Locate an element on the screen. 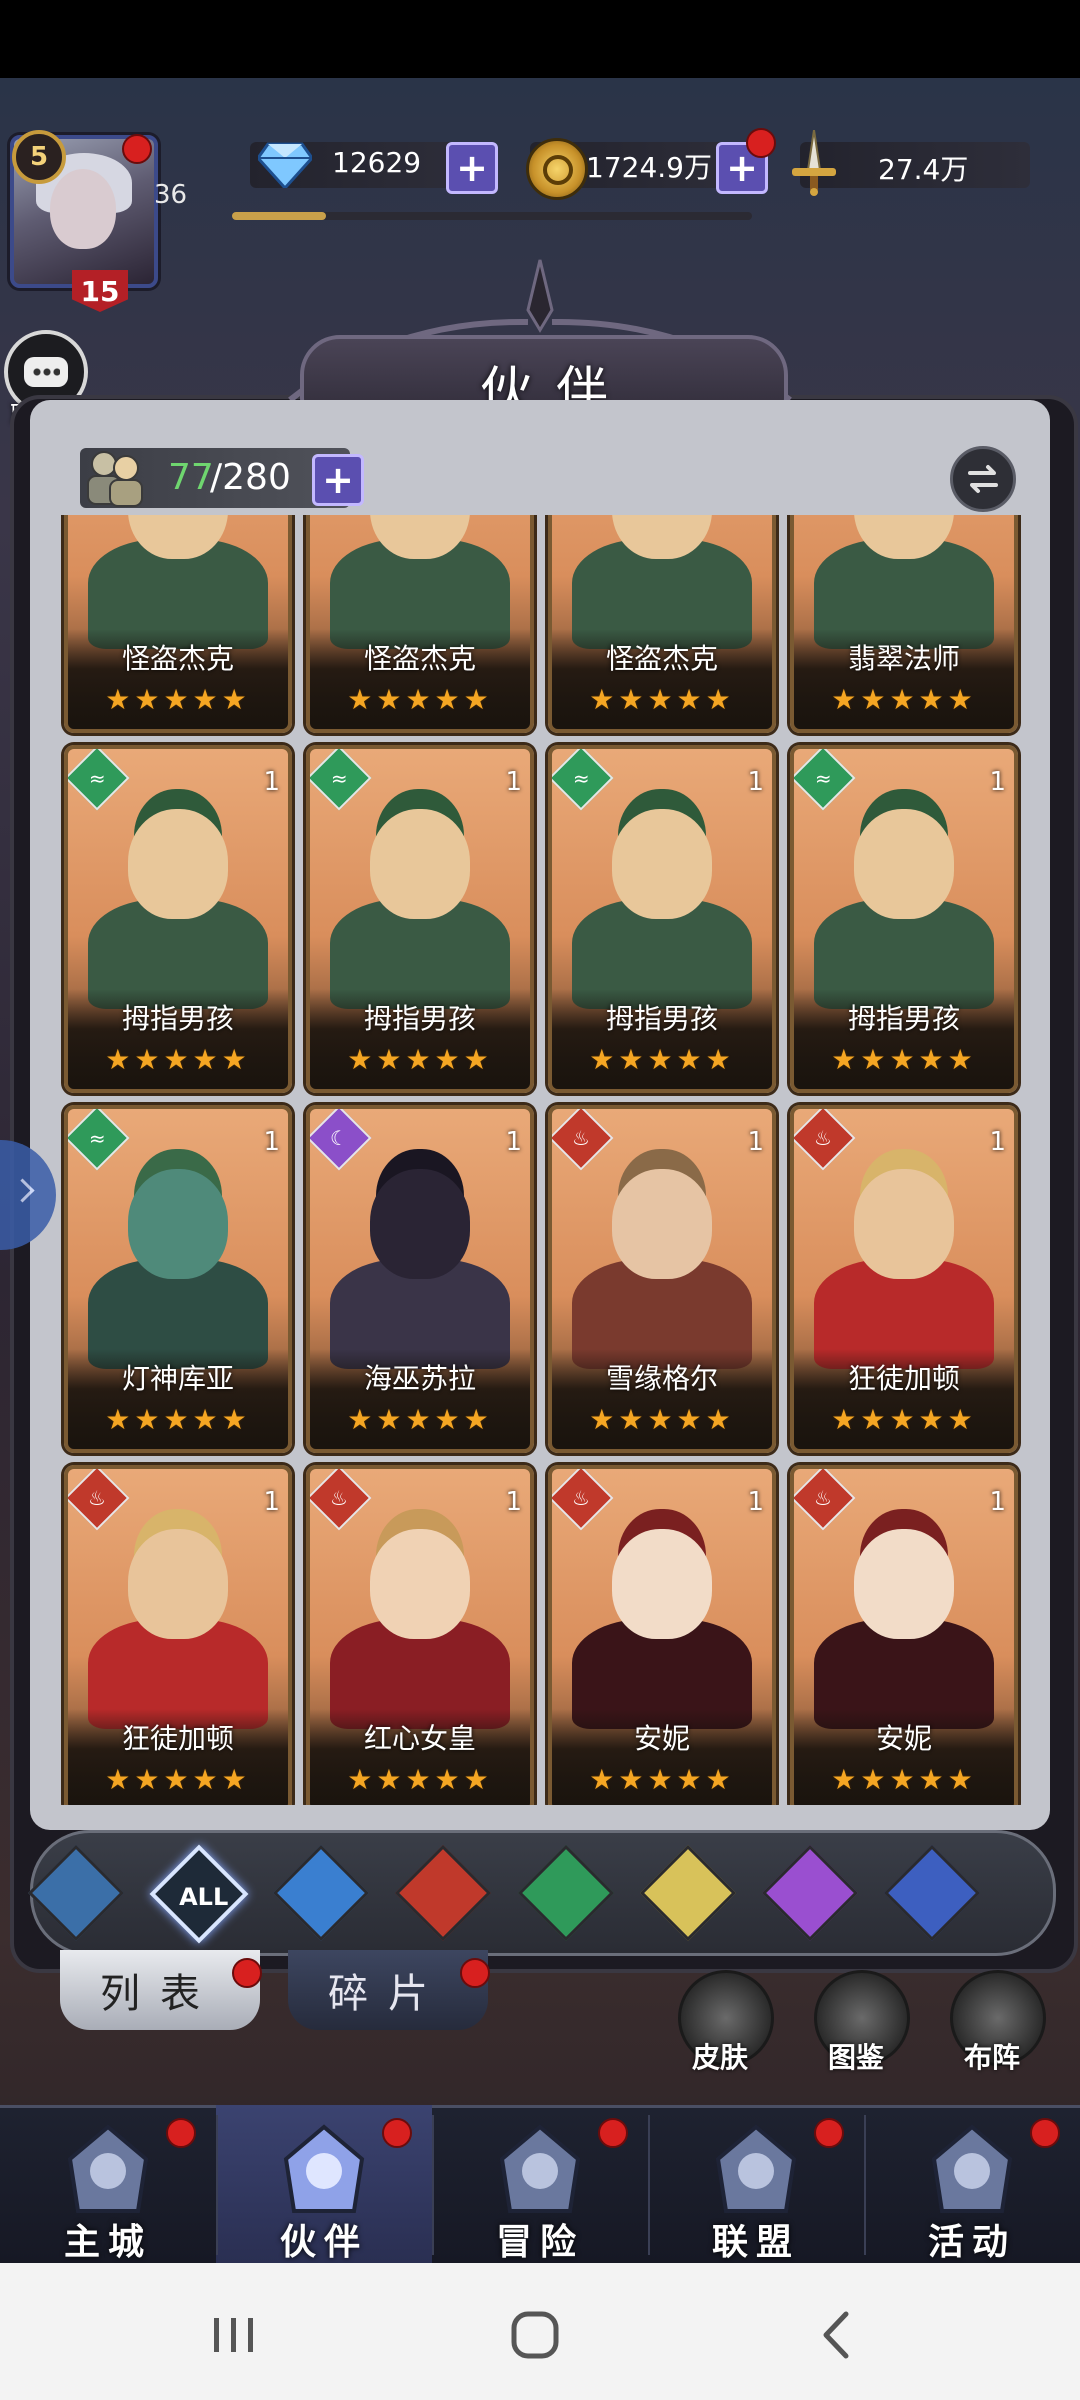 The height and width of the screenshot is (2400, 1080). gold-value: 1724.9万 is located at coordinates (649, 167).